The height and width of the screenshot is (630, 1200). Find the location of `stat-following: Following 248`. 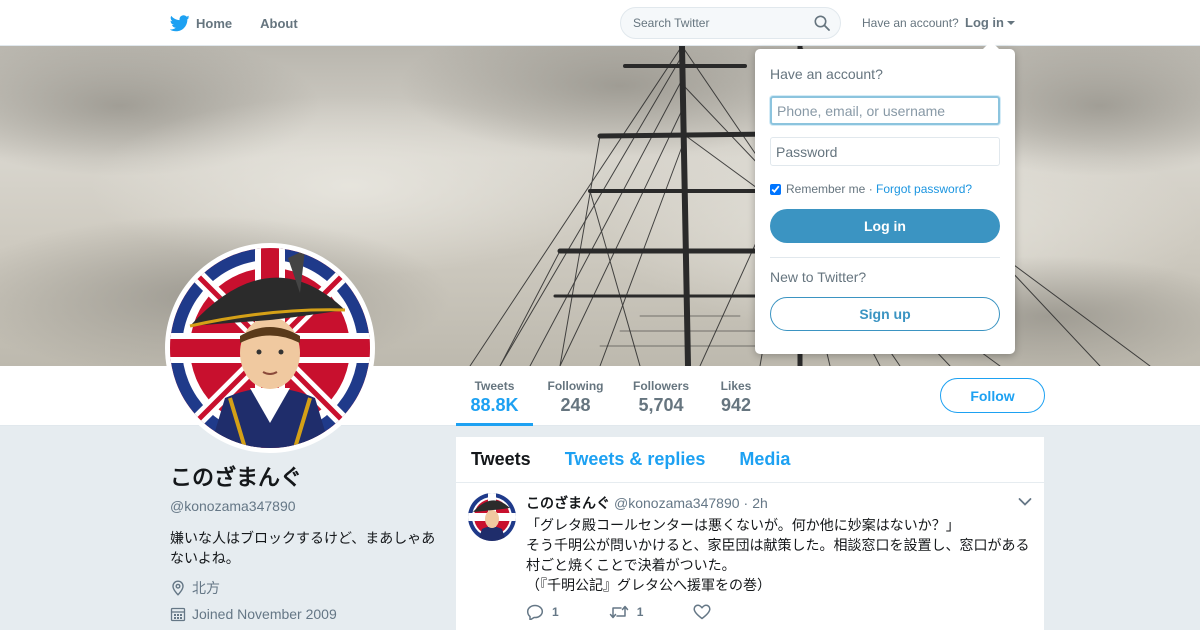

stat-following: Following 248 is located at coordinates (575, 396).